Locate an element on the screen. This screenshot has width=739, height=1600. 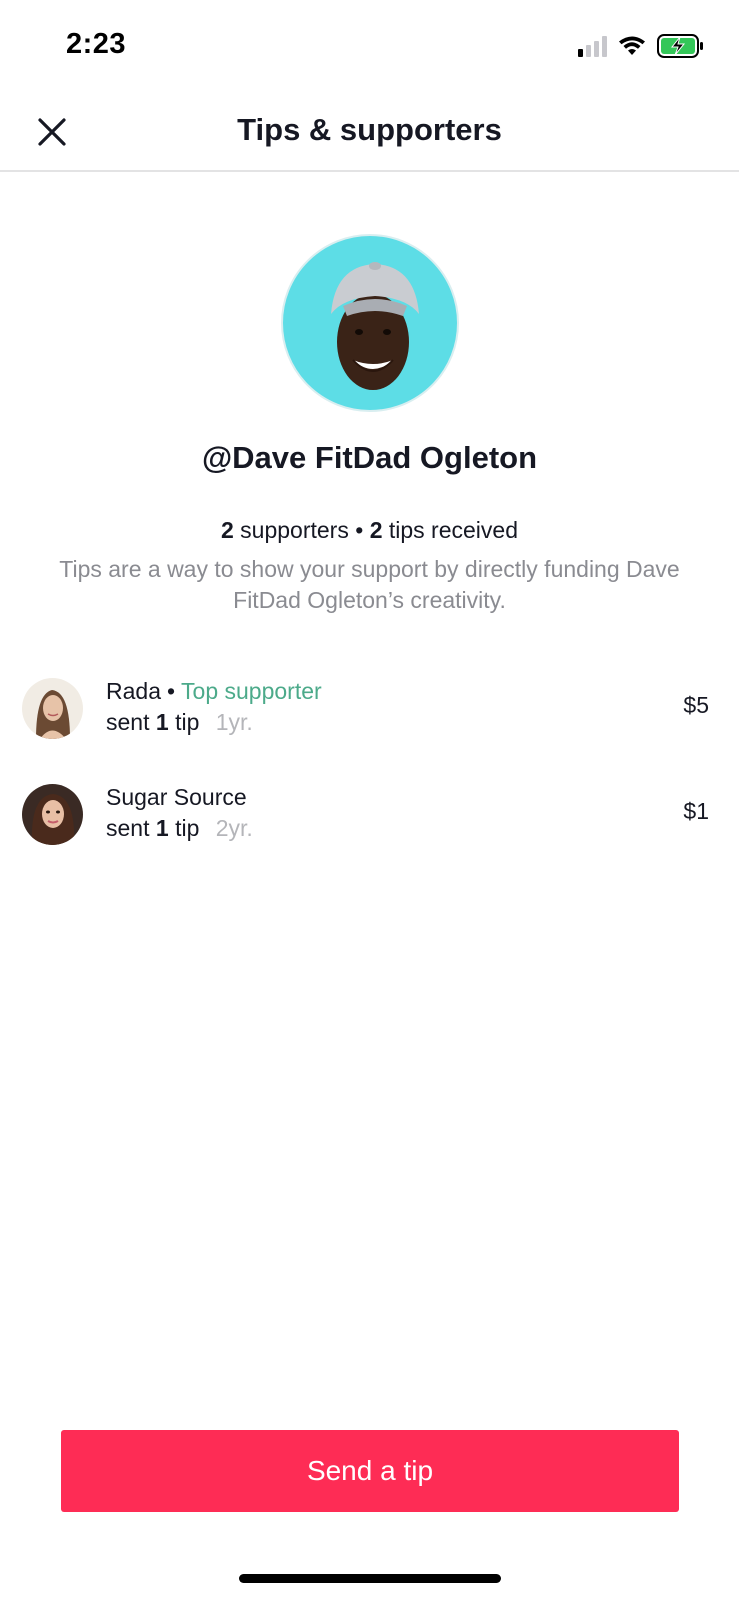
status-time: 2:23 is located at coordinates (96, 44).